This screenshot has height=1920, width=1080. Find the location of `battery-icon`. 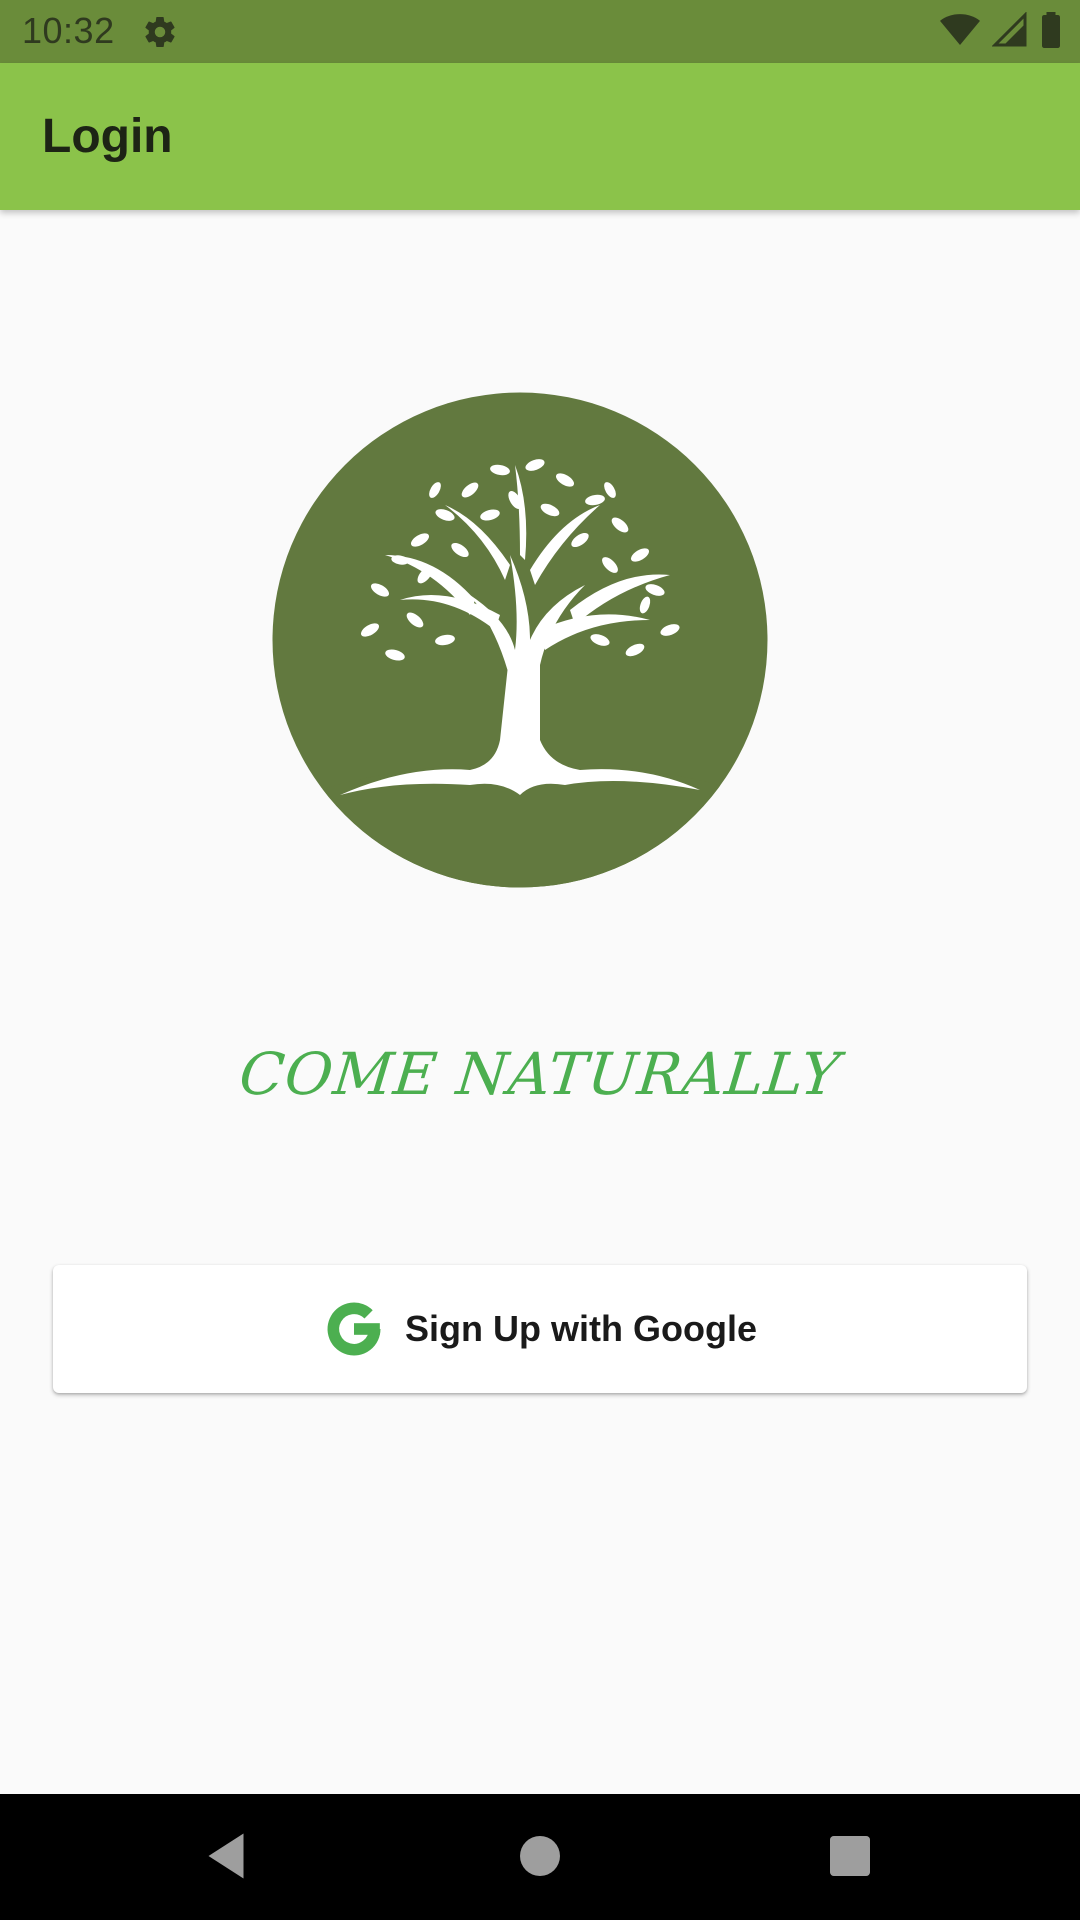

battery-icon is located at coordinates (1051, 30).